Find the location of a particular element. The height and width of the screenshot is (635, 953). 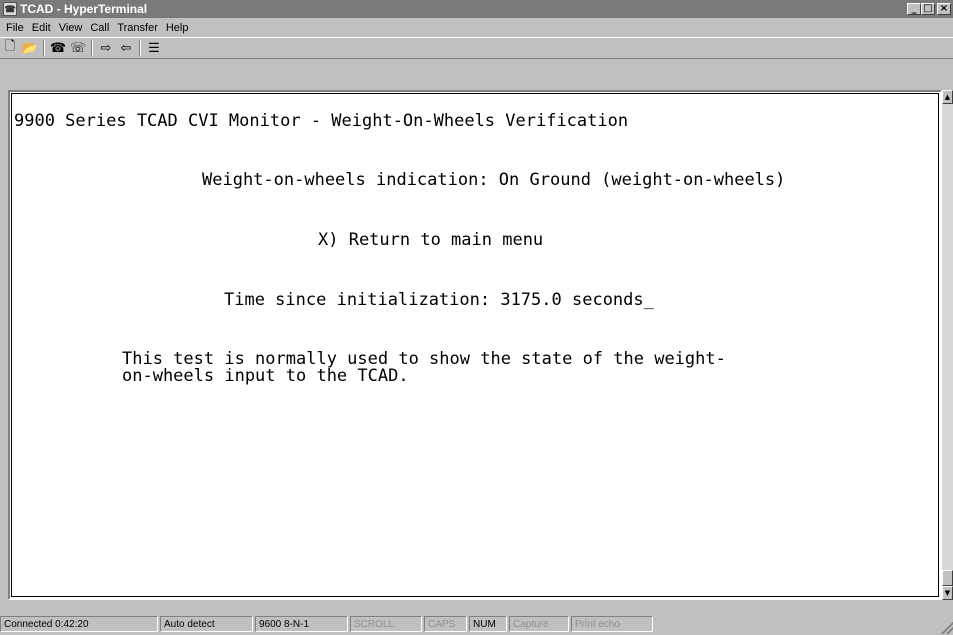

menu-edit: Edit is located at coordinates (41, 28).